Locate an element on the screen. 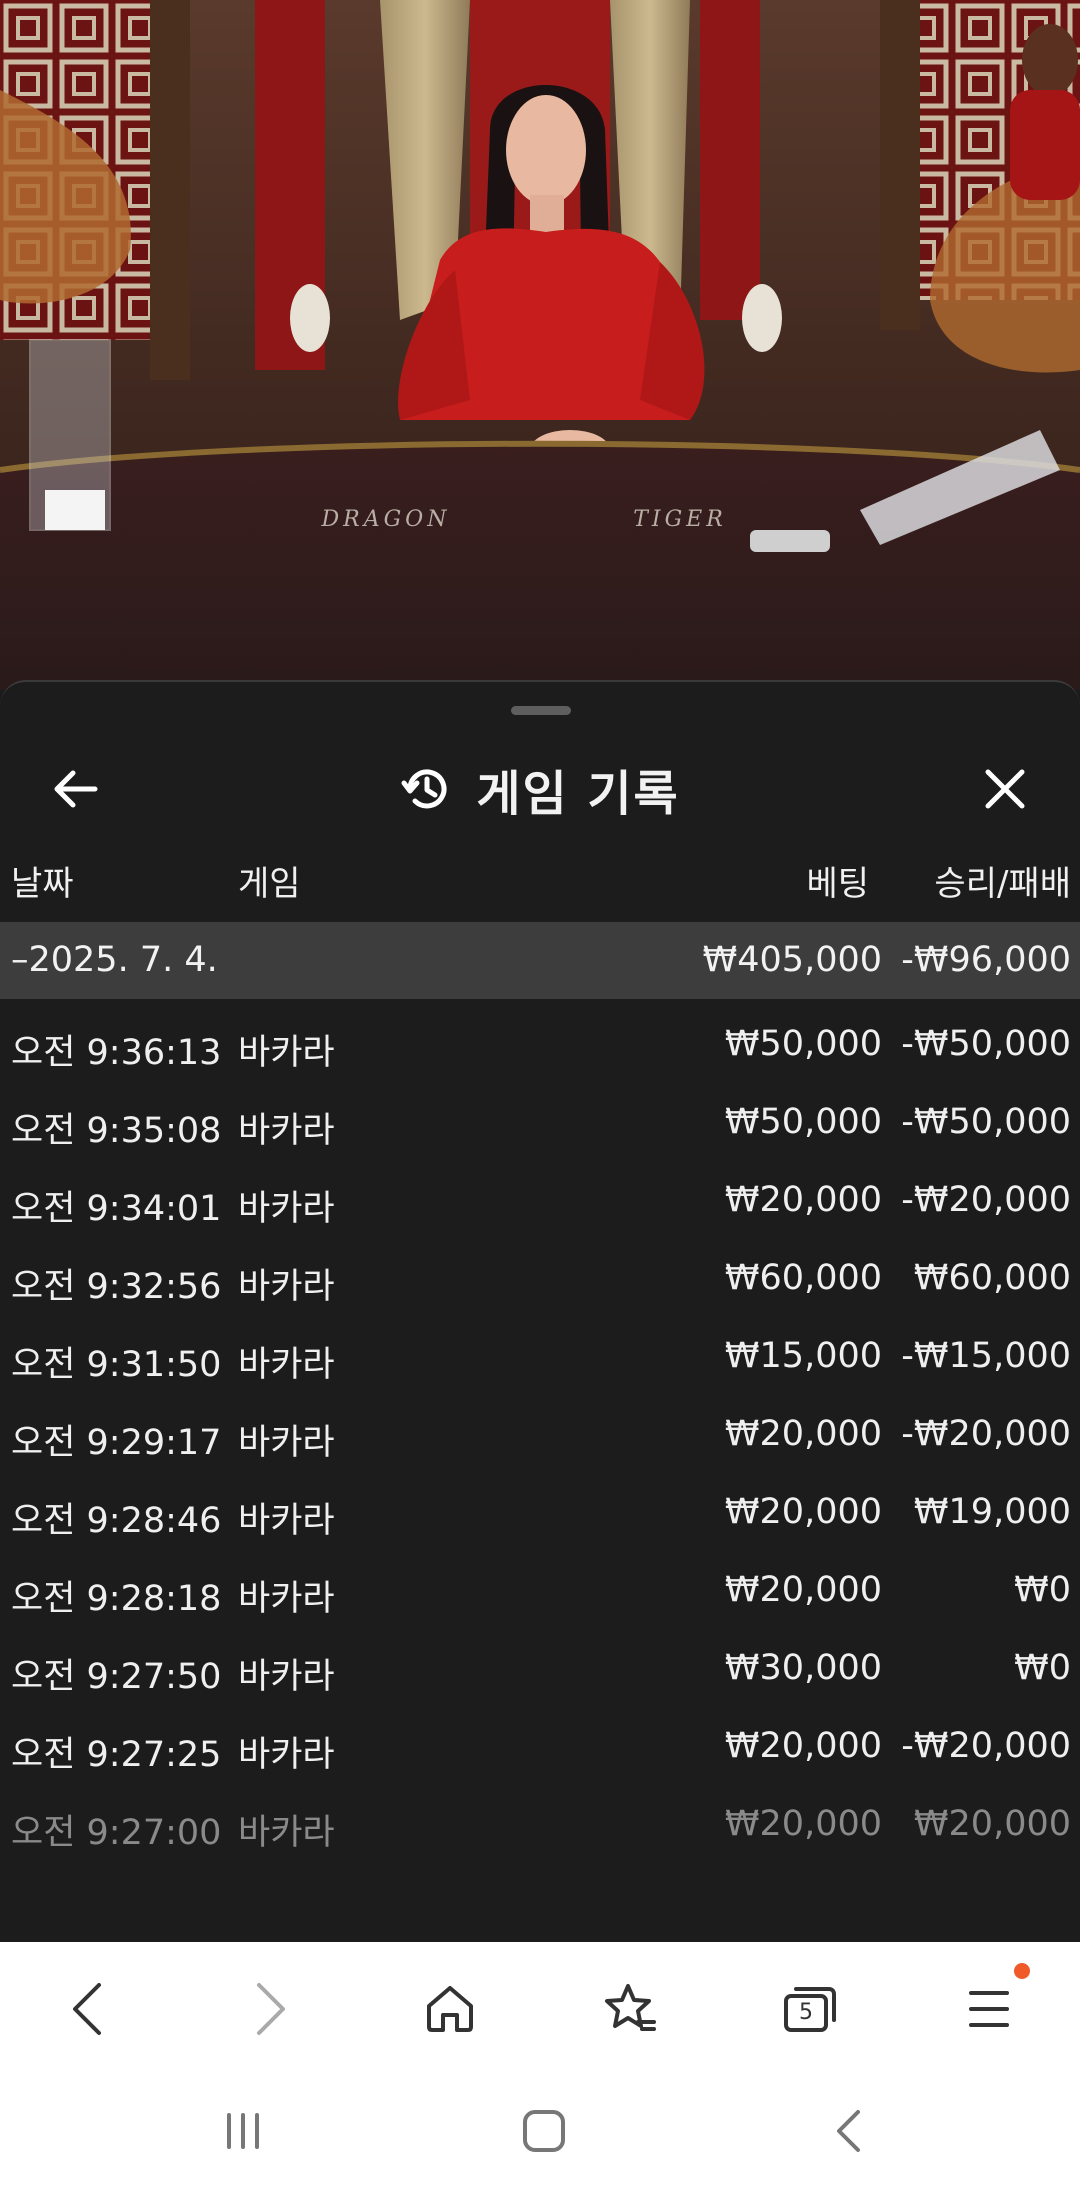 The height and width of the screenshot is (2193, 1080). sheet-title: 게임 기록 is located at coordinates (578, 794).